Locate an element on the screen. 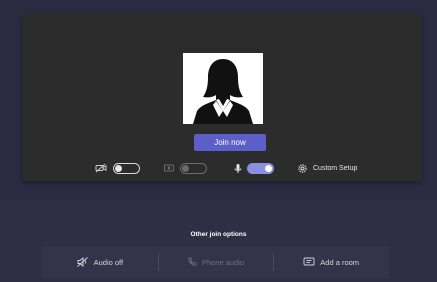  add-a-room-option: Add a room is located at coordinates (331, 262).